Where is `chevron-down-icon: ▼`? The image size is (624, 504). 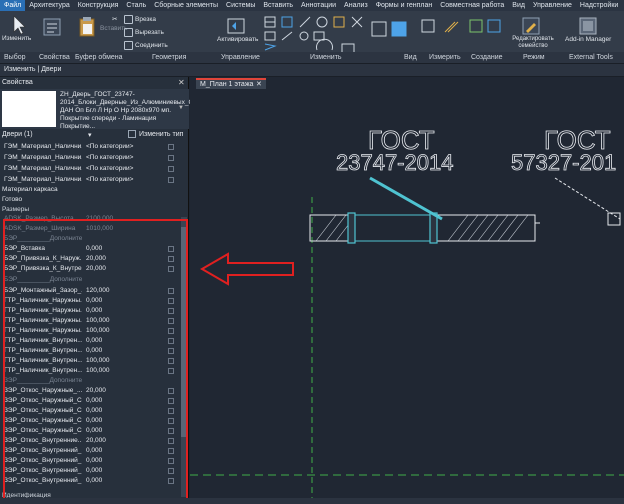
chevron-down-icon: ▼ is located at coordinates (181, 108).